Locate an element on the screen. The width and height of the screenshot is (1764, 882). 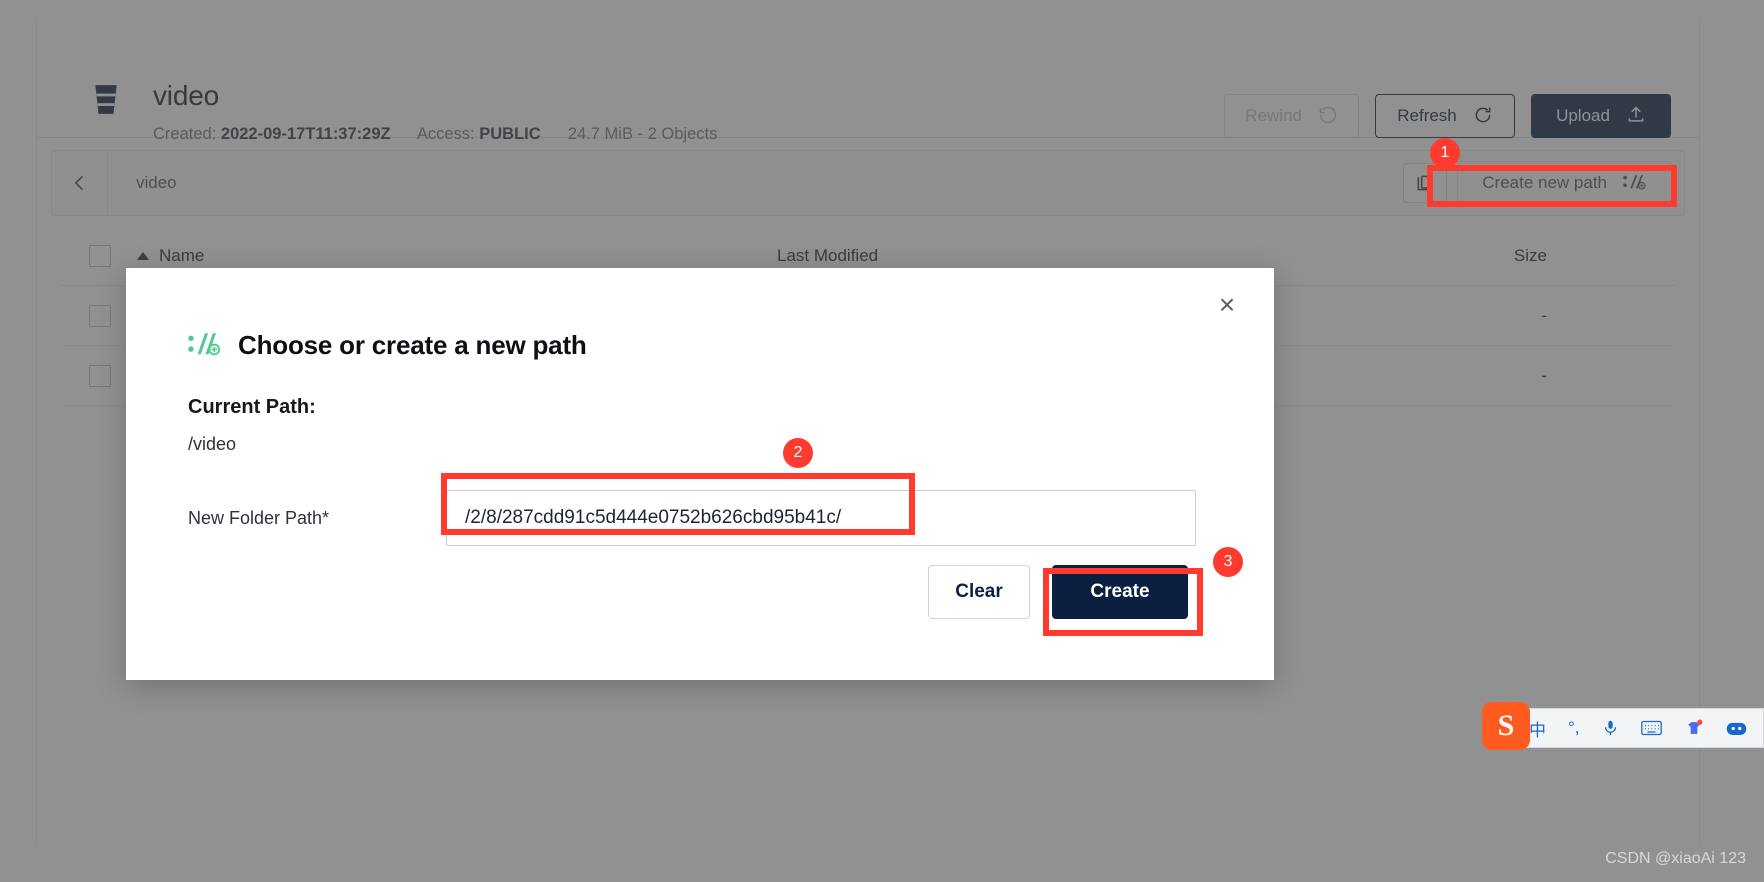
clear-button: Clear is located at coordinates (979, 592).